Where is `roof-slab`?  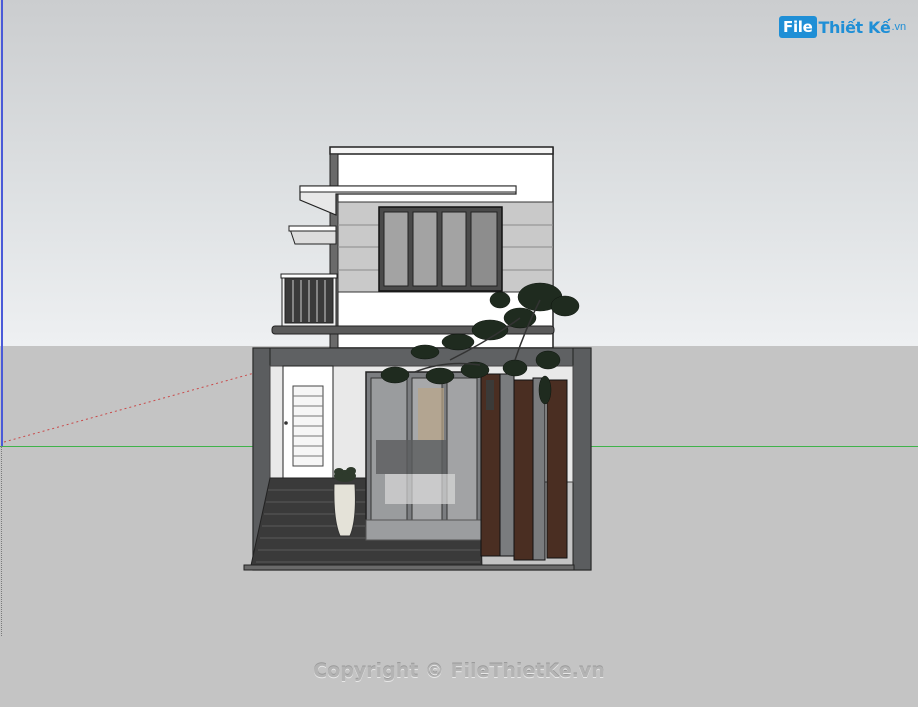 roof-slab is located at coordinates (441, 150).